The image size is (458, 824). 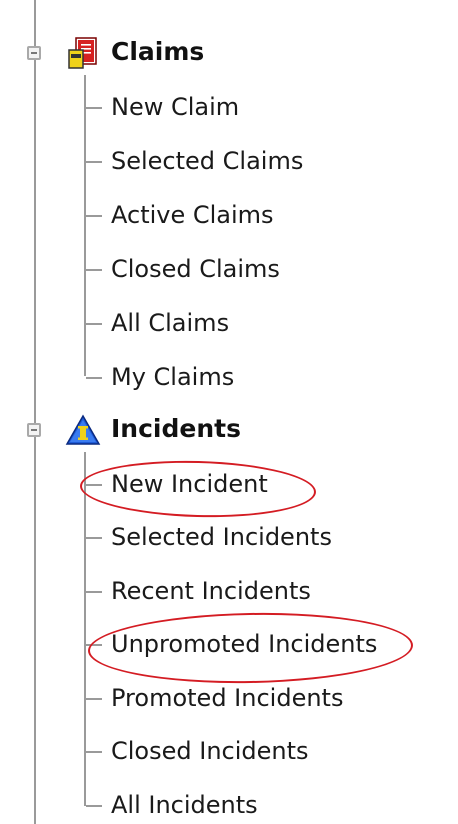 I want to click on incidents-group-label: Incidents, so click(x=176, y=429).